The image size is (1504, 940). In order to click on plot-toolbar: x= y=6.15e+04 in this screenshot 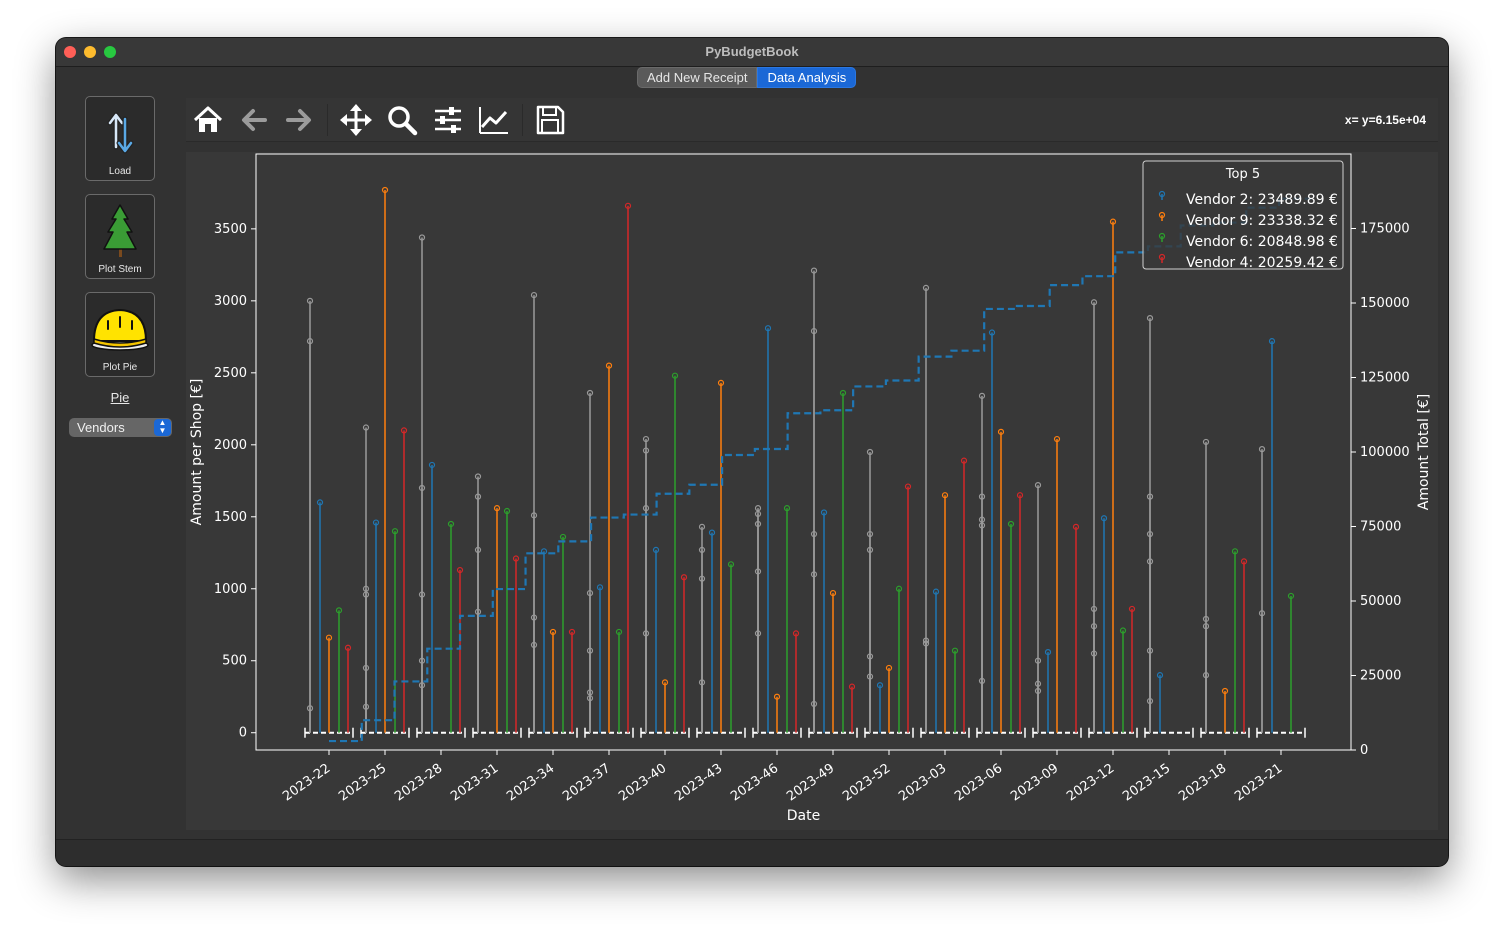, I will do `click(812, 120)`.